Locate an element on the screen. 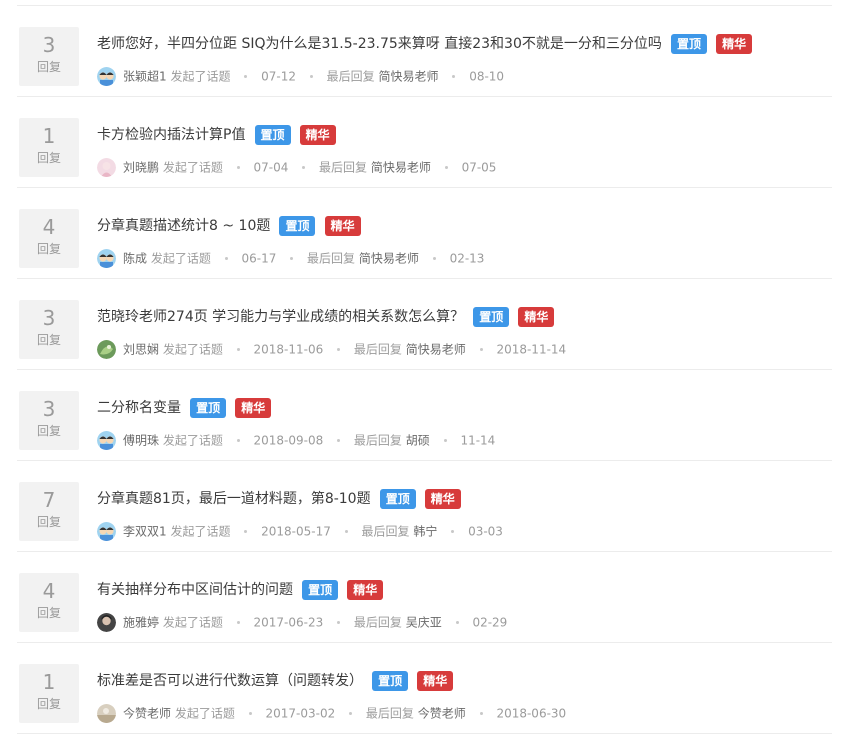 The width and height of the screenshot is (853, 744). author-link: 刘晓鹏 is located at coordinates (141, 168).